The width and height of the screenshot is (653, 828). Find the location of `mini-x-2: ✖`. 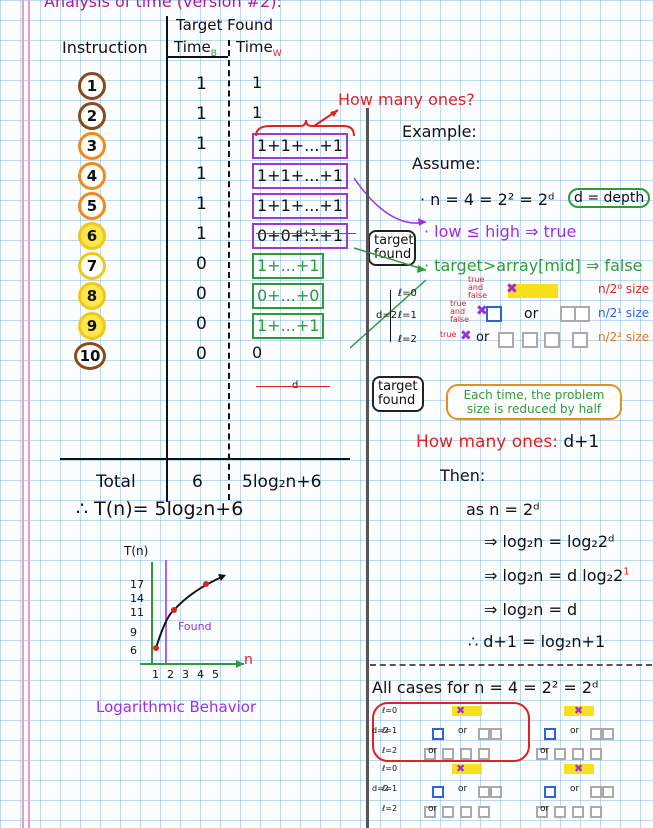

mini-x-2: ✖ is located at coordinates (461, 768).